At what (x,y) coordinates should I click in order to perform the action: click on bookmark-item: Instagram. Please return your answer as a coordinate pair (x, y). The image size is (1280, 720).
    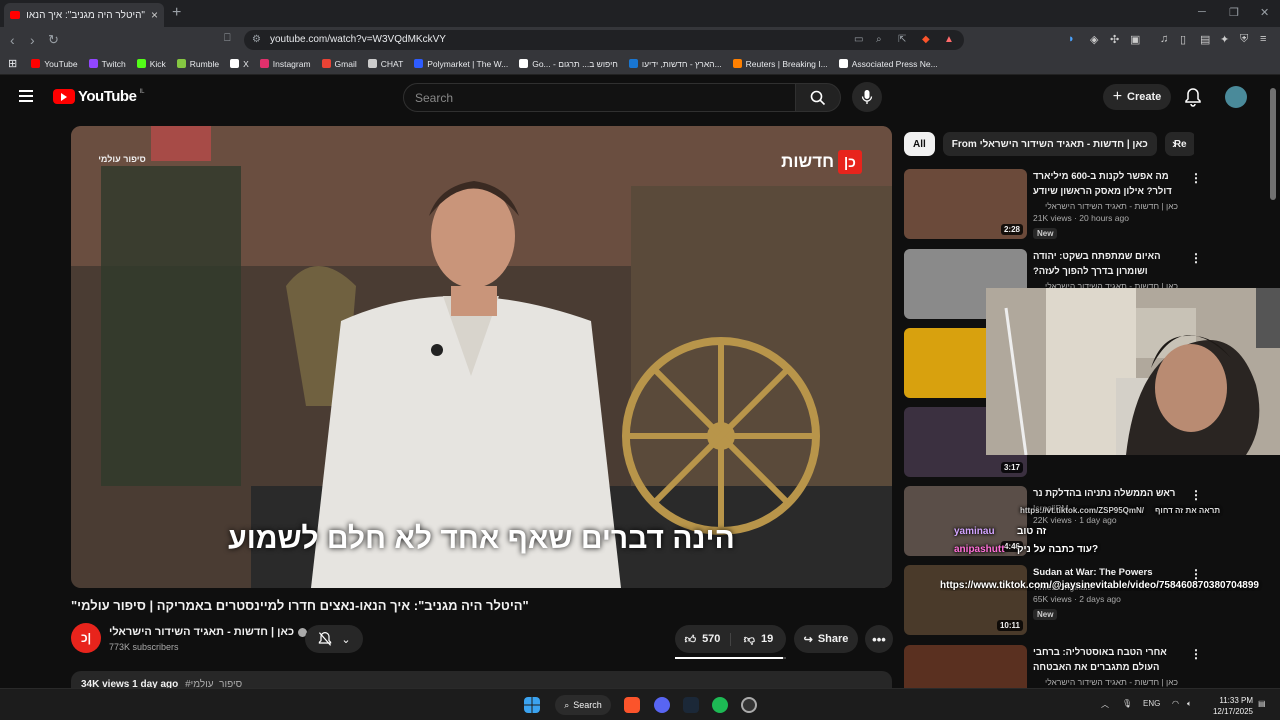
    Looking at the image, I should click on (285, 63).